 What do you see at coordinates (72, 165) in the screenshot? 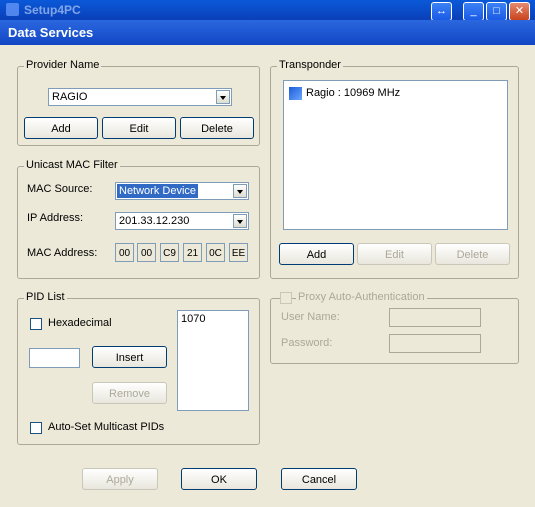
I see `mac-filter-group-label: Unicast MAC Filter` at bounding box center [72, 165].